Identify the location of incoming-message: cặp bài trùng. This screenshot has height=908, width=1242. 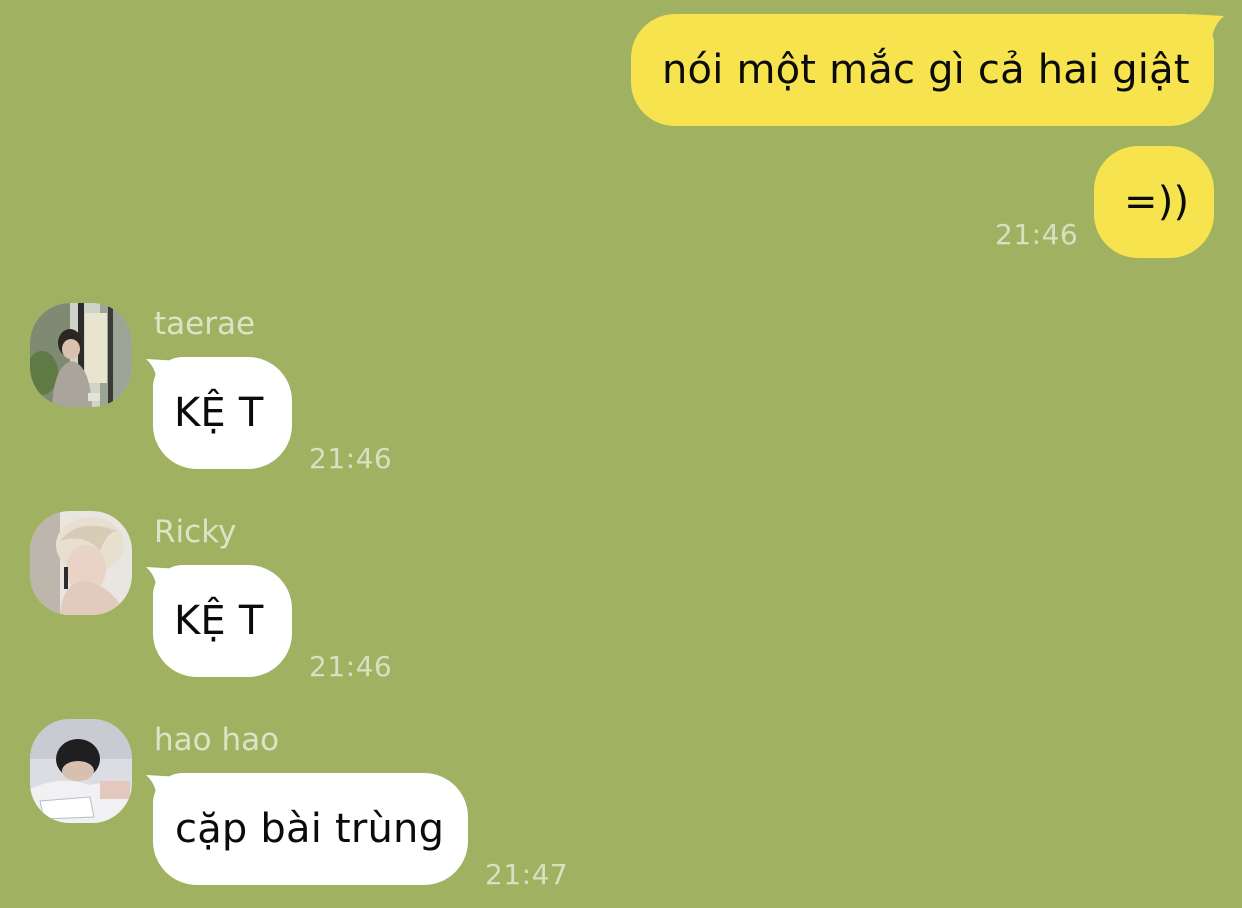
(310, 829).